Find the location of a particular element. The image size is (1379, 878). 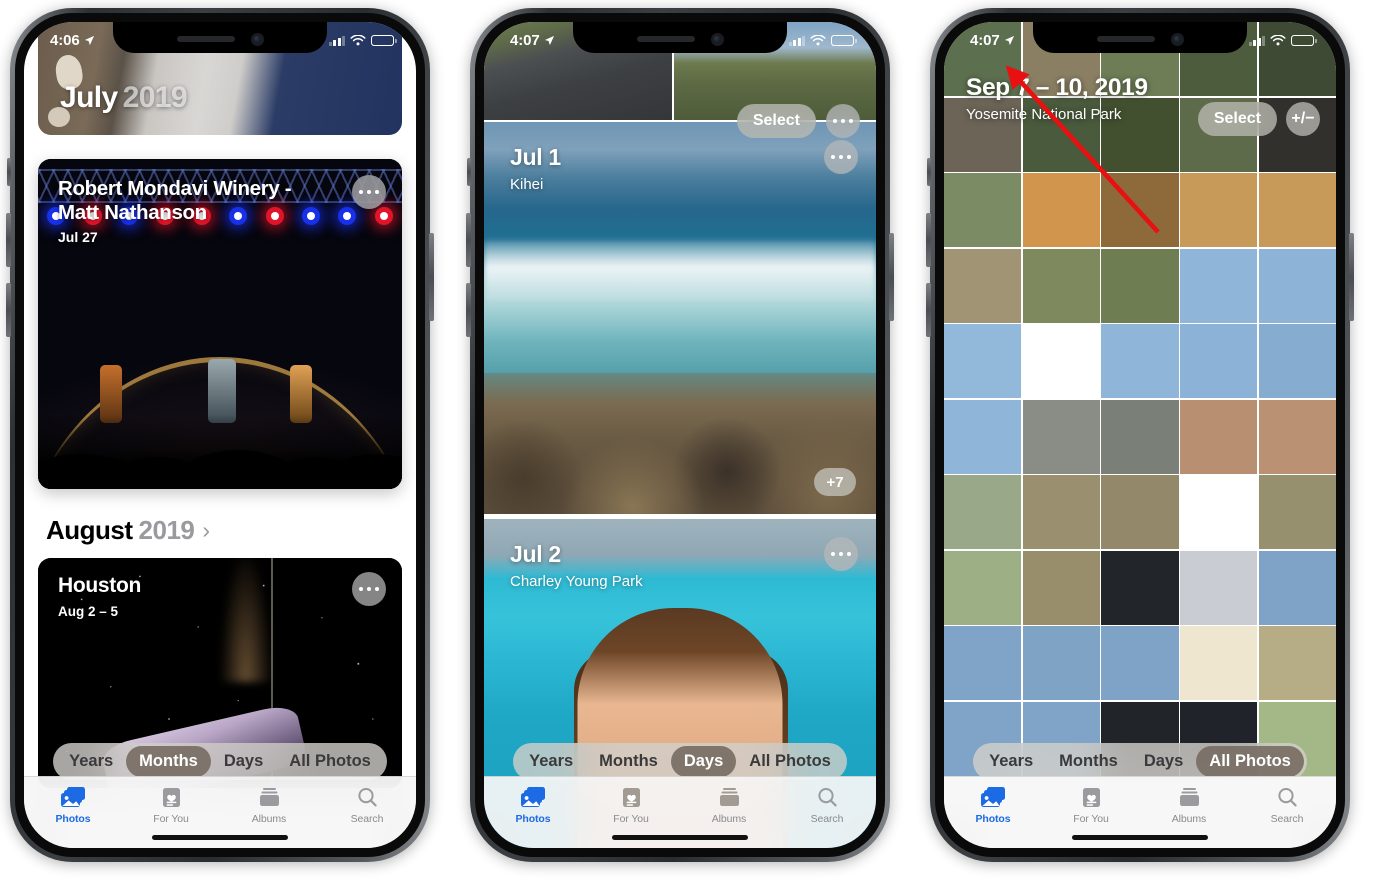

day-location: Kihei is located at coordinates (527, 184).